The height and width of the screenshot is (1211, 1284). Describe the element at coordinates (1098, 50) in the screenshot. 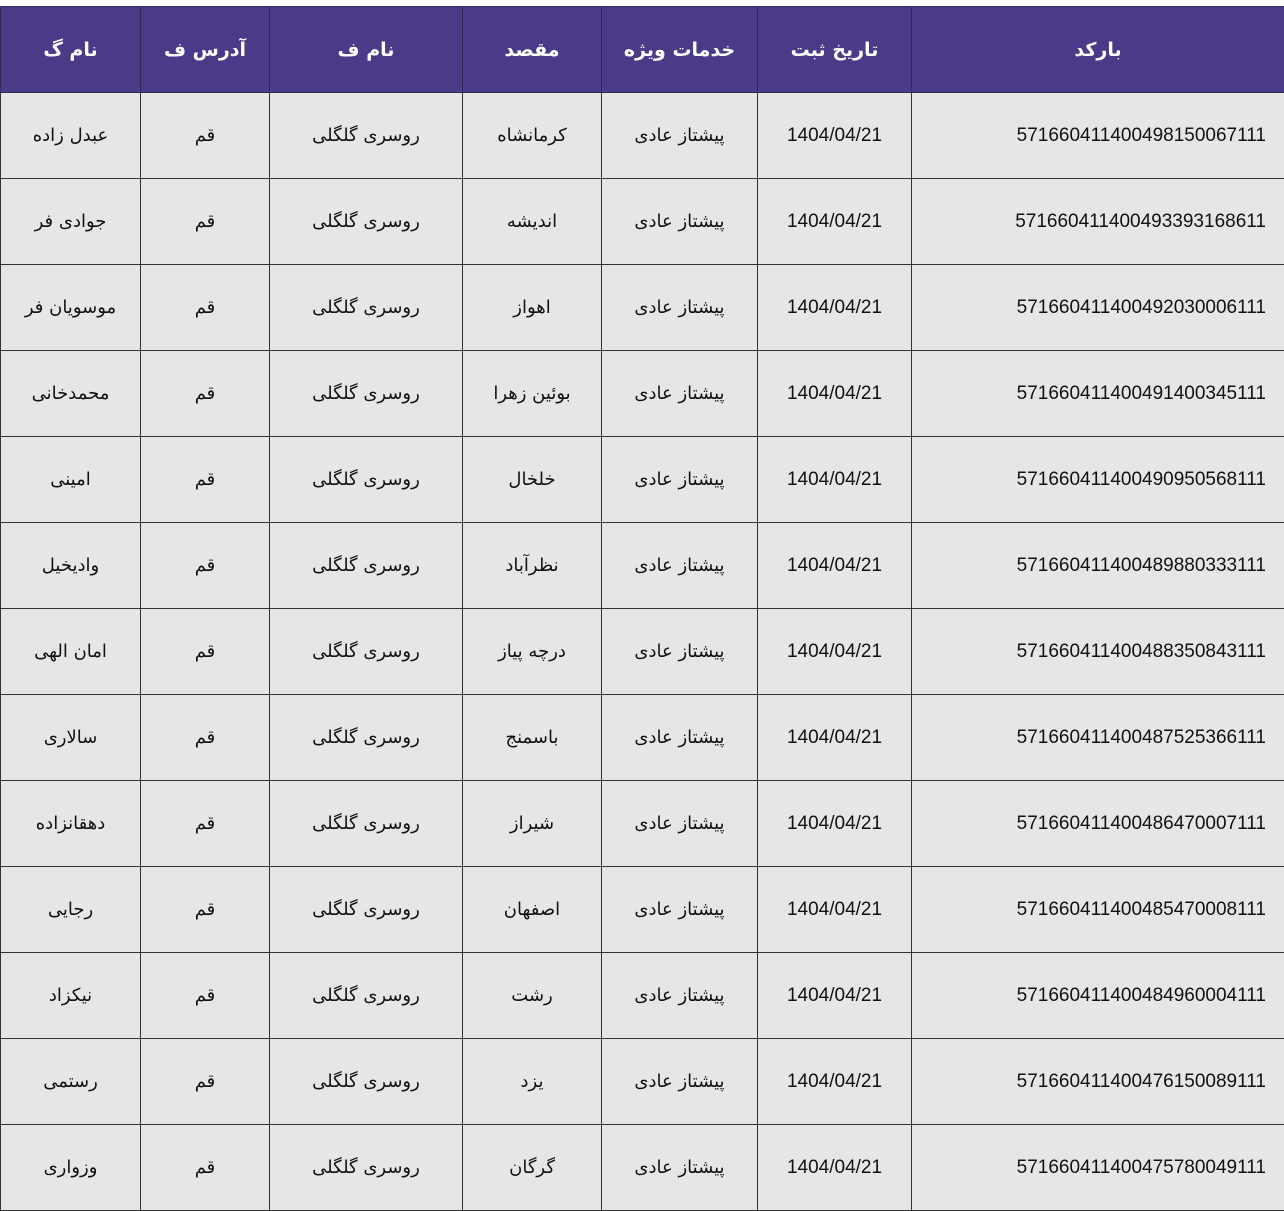

I see `header-barcode: بارکد` at that location.